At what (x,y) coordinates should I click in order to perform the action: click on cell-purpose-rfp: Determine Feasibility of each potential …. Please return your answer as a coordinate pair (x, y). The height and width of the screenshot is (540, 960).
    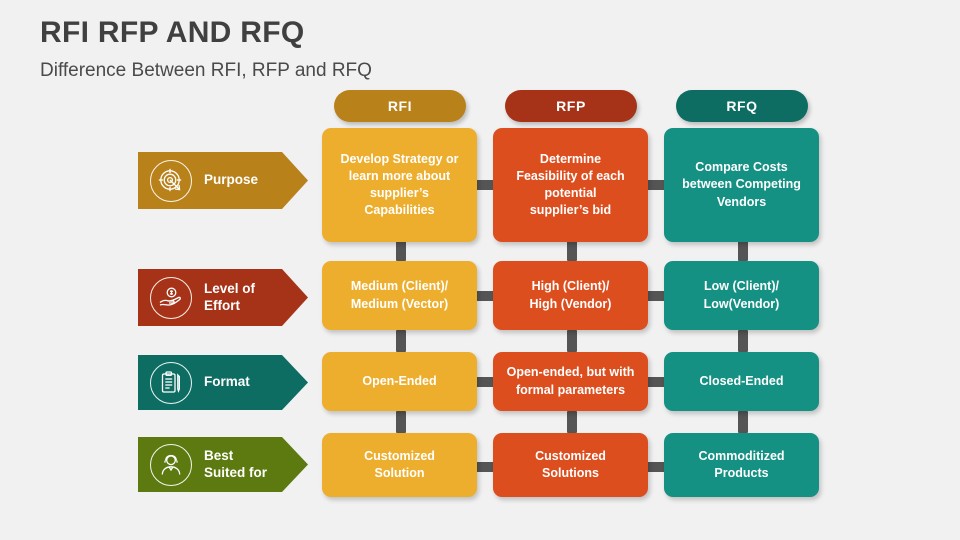
    Looking at the image, I should click on (570, 185).